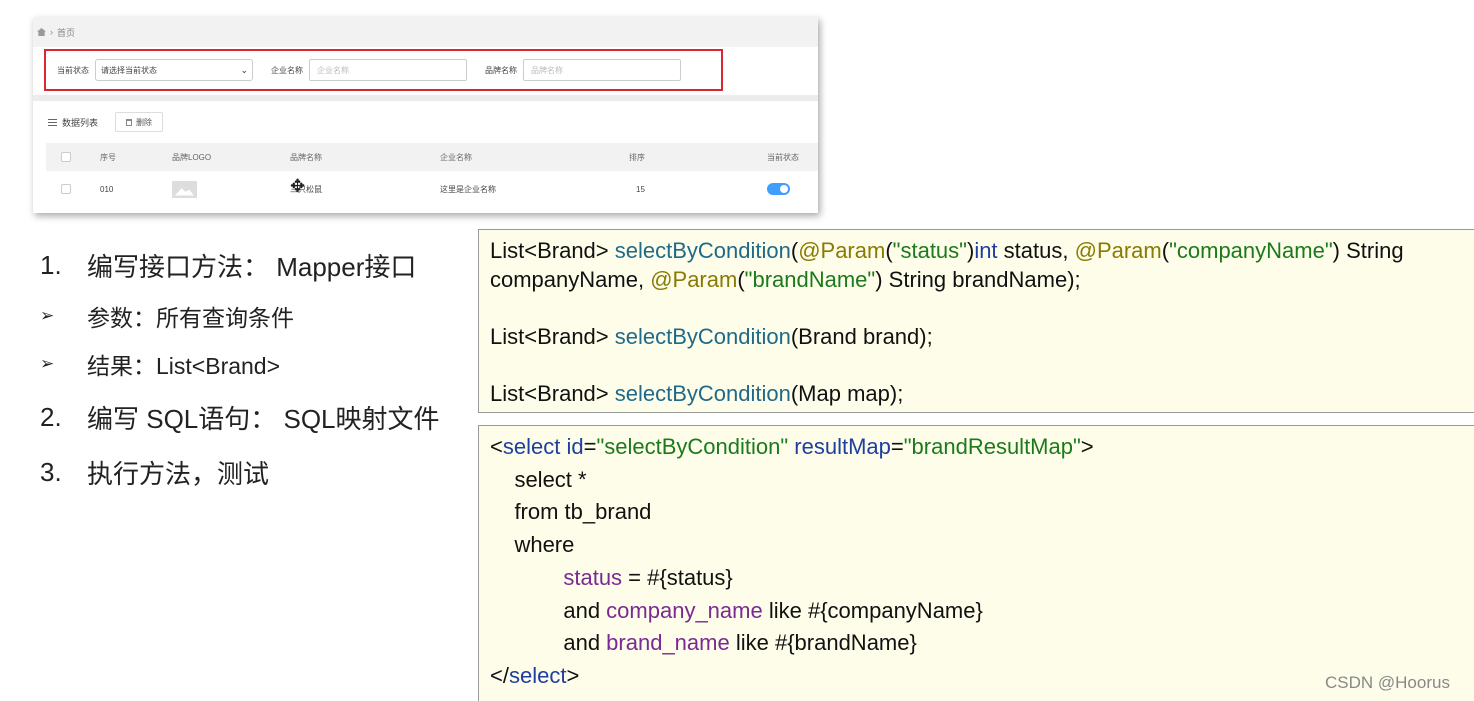 Image resolution: width=1474 pixels, height=701 pixels. I want to click on step-1-result: ➢ 结果：List<Brand>, so click(160, 364).